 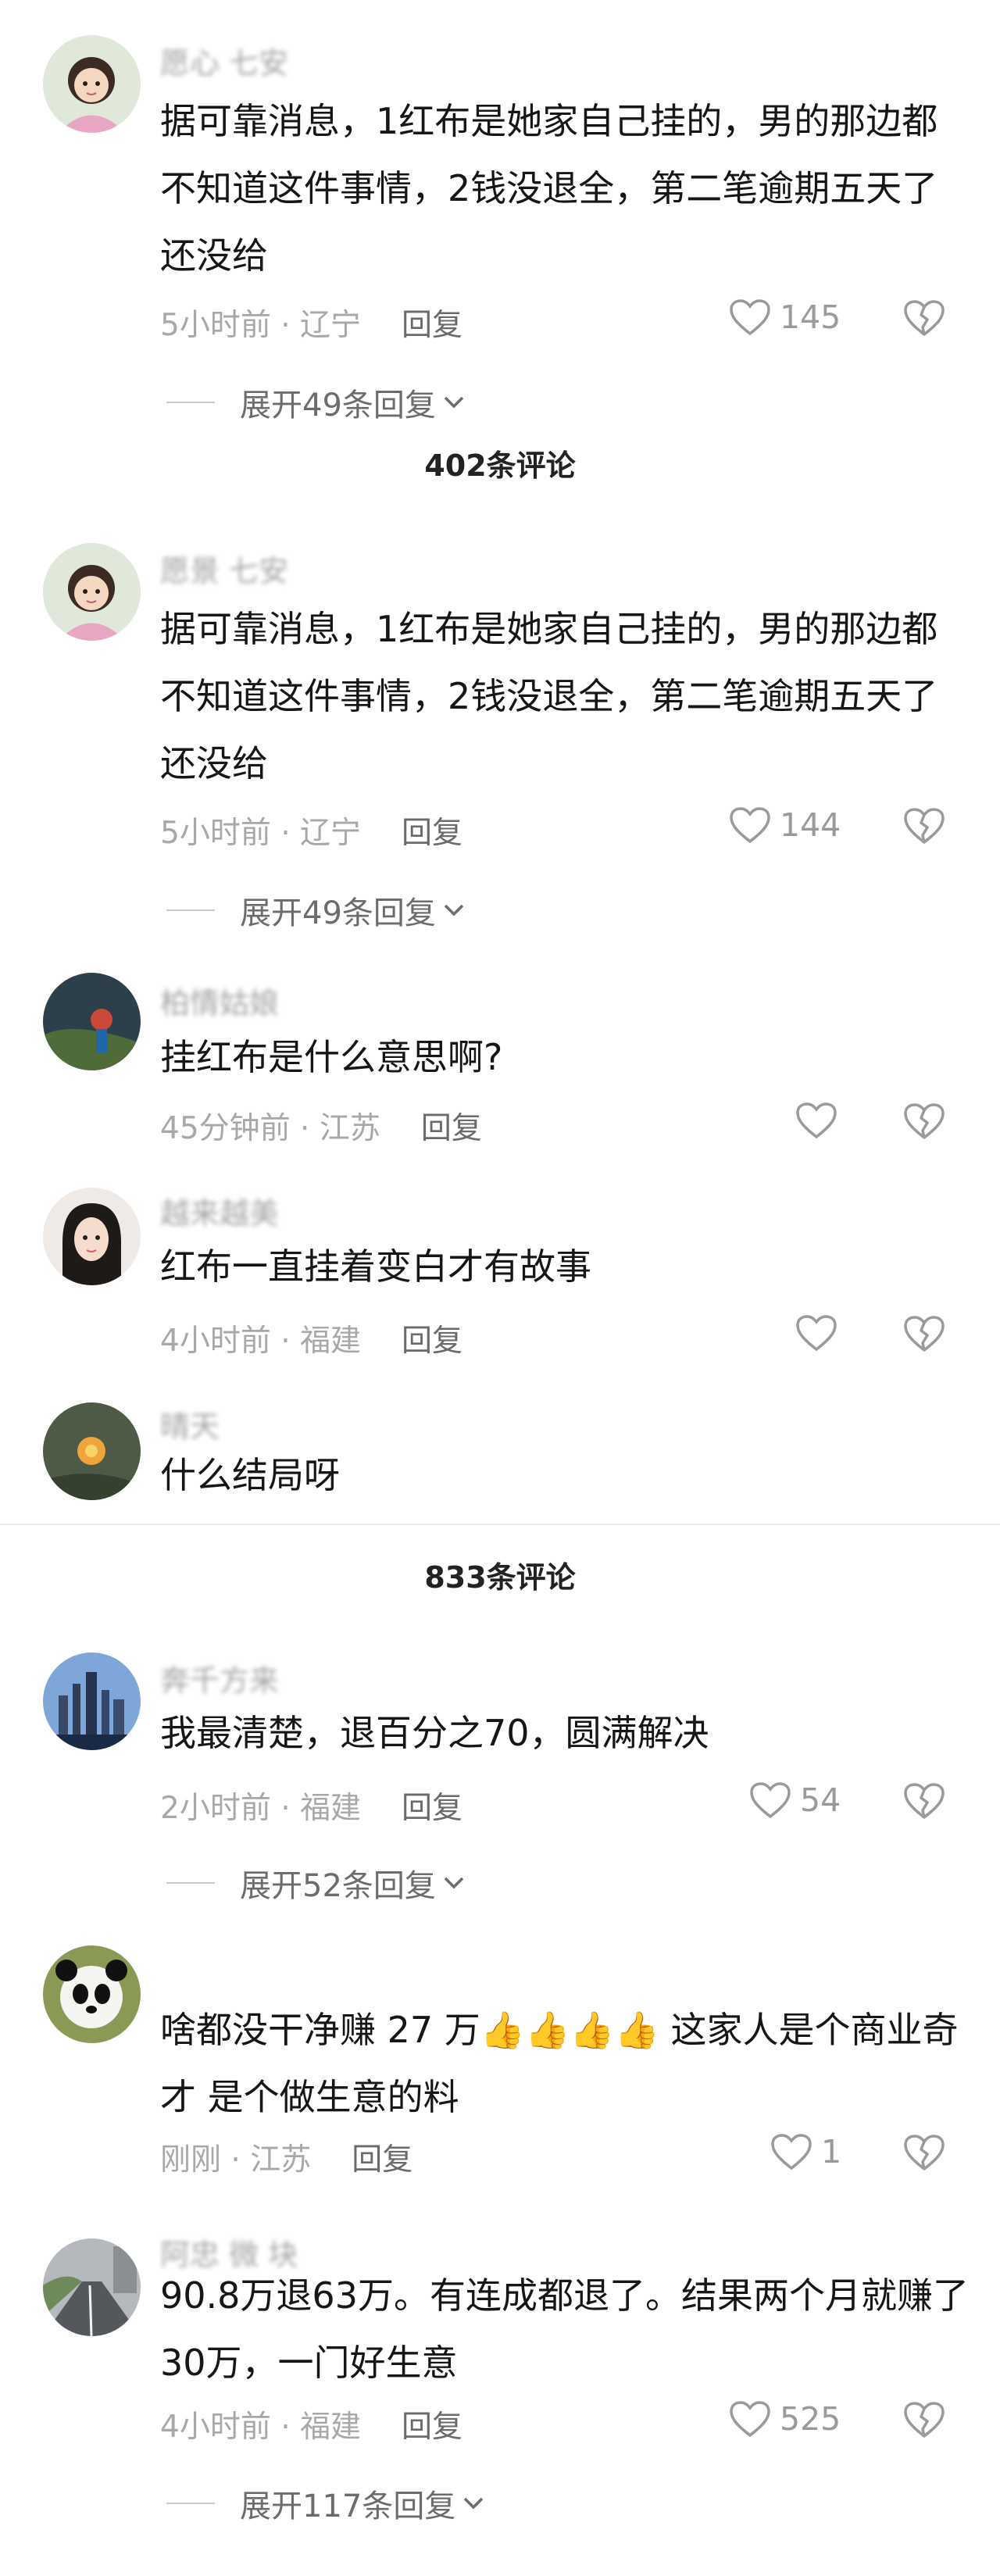 I want to click on comment-text: 挂红布是什么意思啊?, so click(x=331, y=1057).